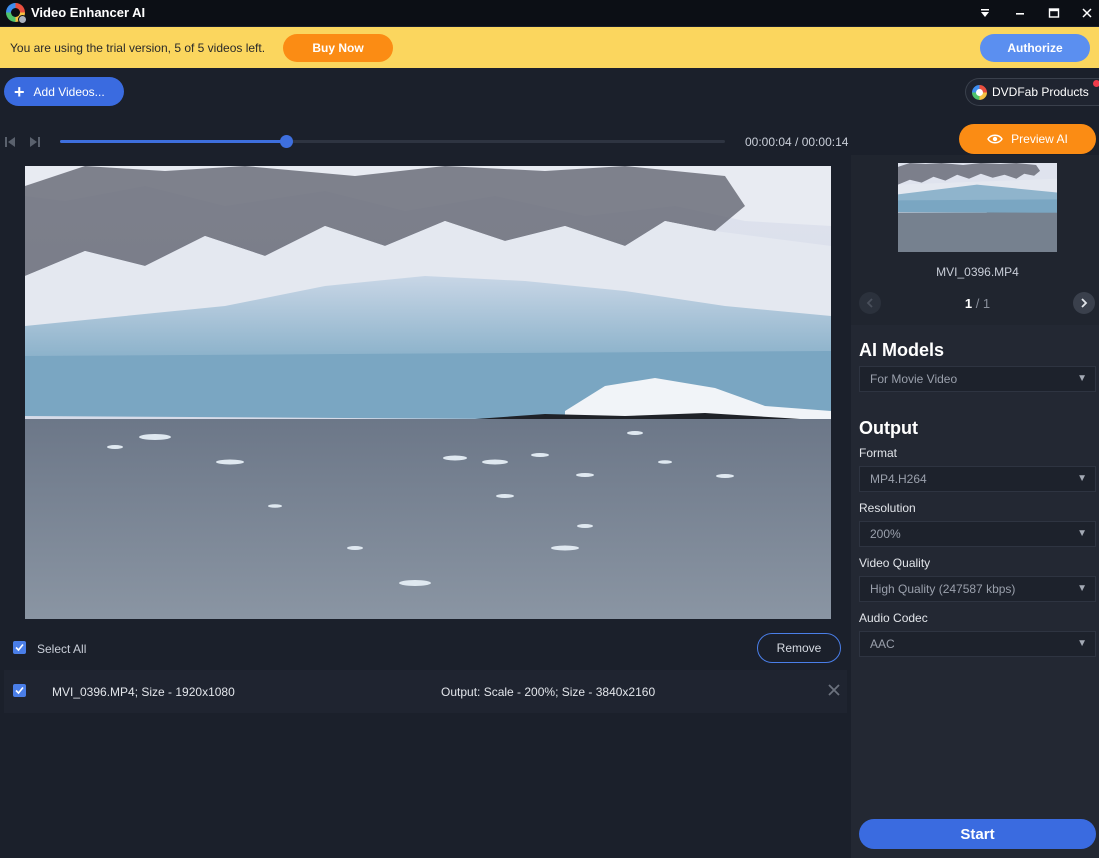  I want to click on select-all-label: Select All, so click(62, 649).